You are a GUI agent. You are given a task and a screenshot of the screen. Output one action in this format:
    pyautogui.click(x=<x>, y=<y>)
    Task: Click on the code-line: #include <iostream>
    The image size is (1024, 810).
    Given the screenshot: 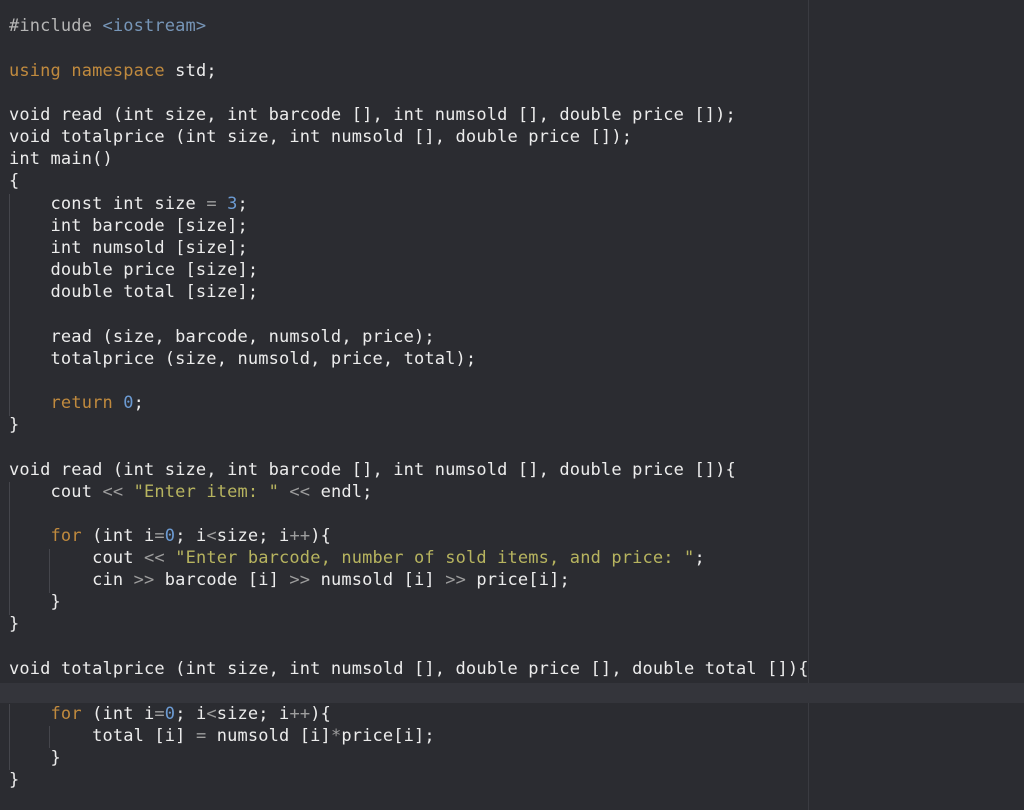 What is the action you would take?
    pyautogui.click(x=107, y=26)
    